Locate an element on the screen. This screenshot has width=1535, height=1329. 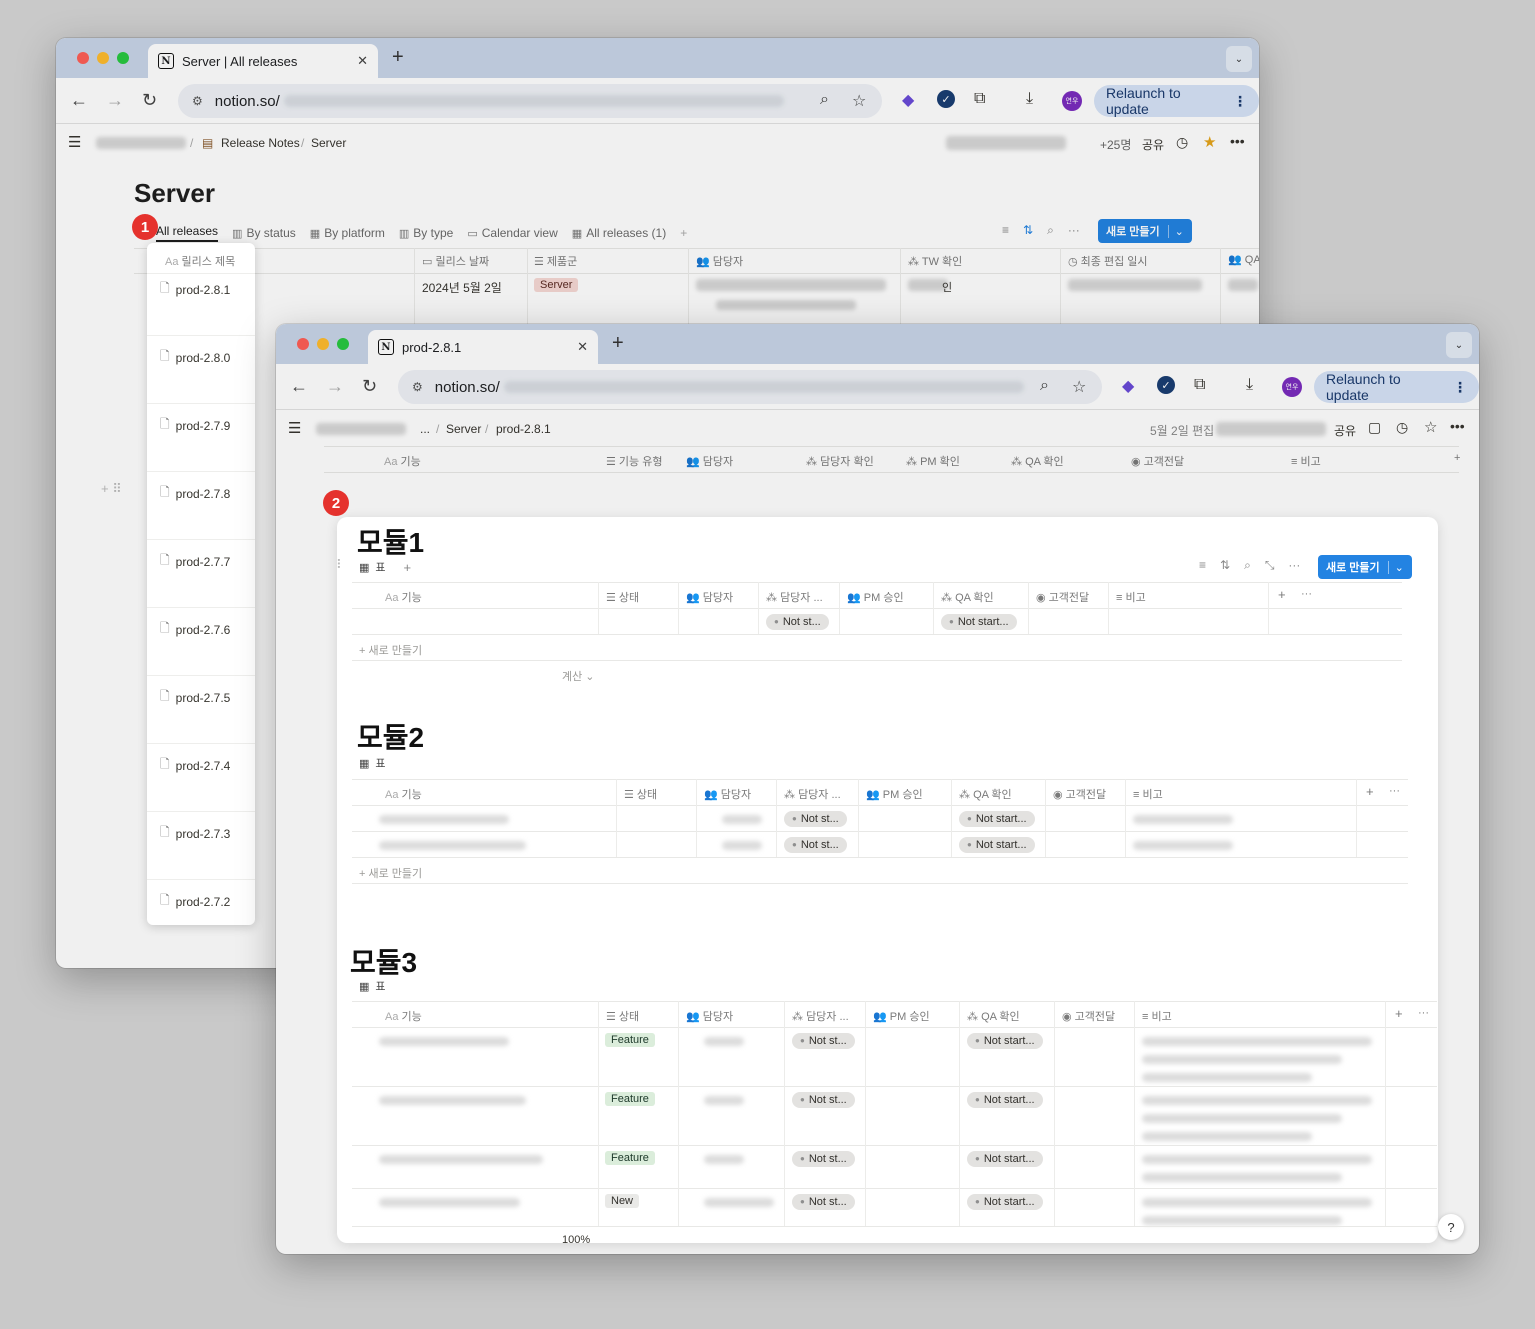
check-extension-icon: ✓ is located at coordinates (1166, 385).